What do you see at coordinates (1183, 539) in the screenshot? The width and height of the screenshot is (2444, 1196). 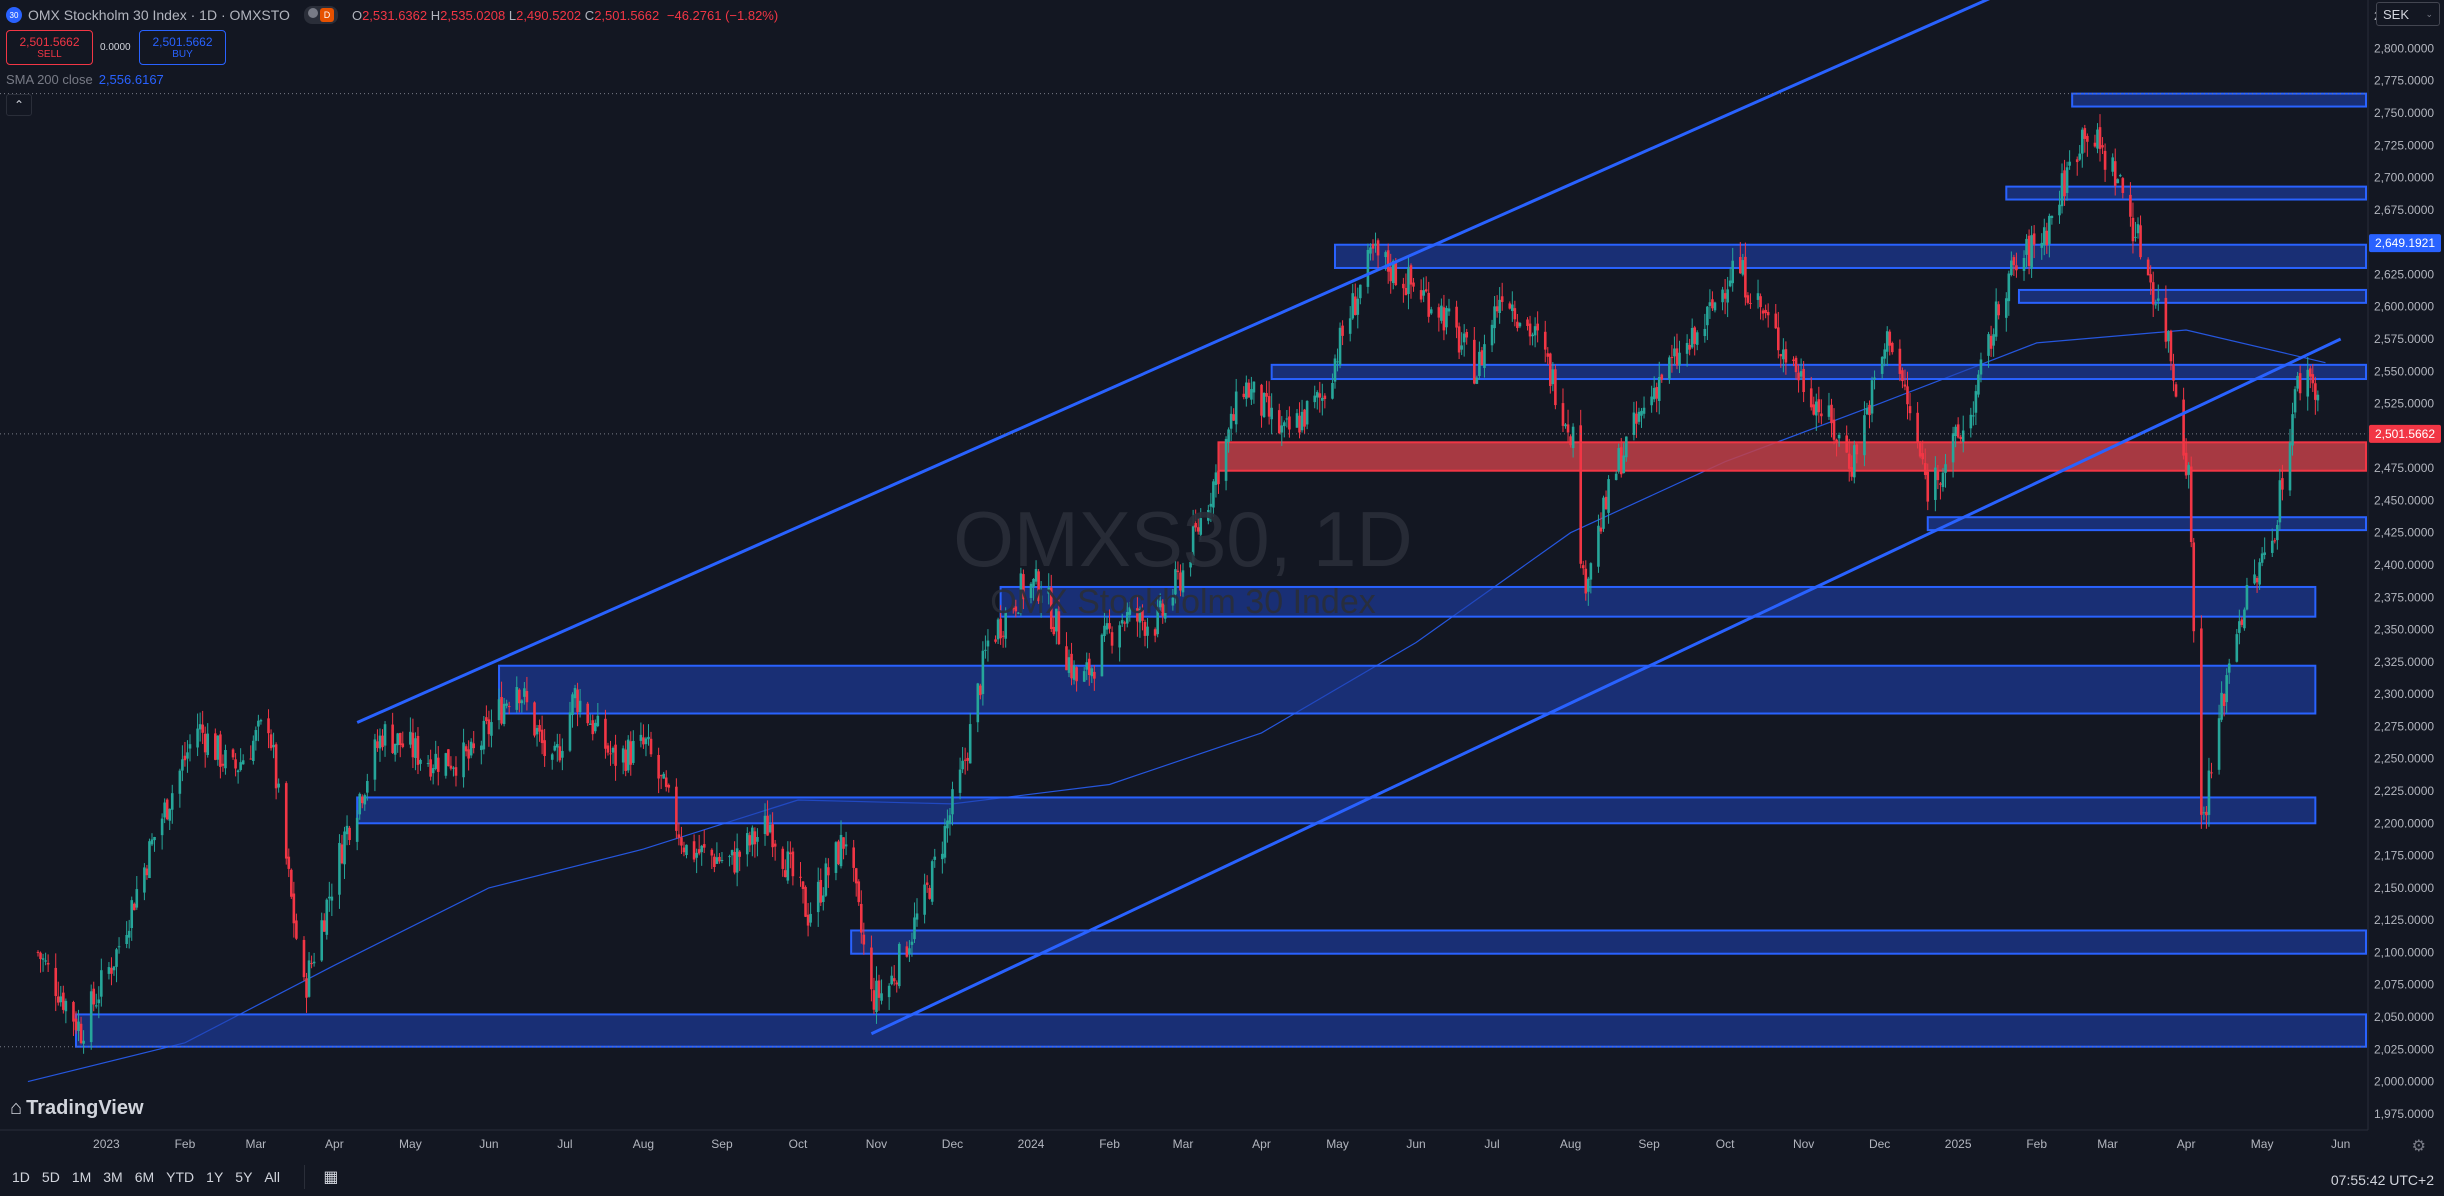 I see `watermark-symbol: OMXS30, 1D` at bounding box center [1183, 539].